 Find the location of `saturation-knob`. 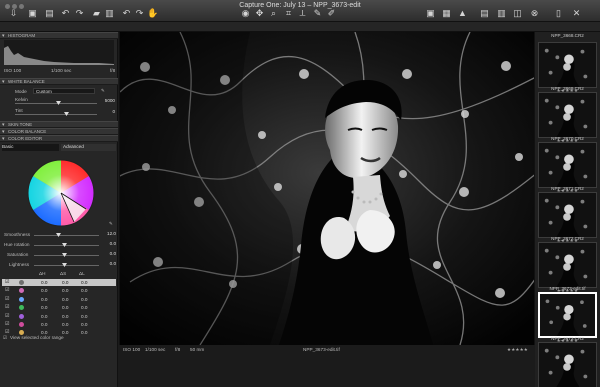

saturation-knob is located at coordinates (64, 255).